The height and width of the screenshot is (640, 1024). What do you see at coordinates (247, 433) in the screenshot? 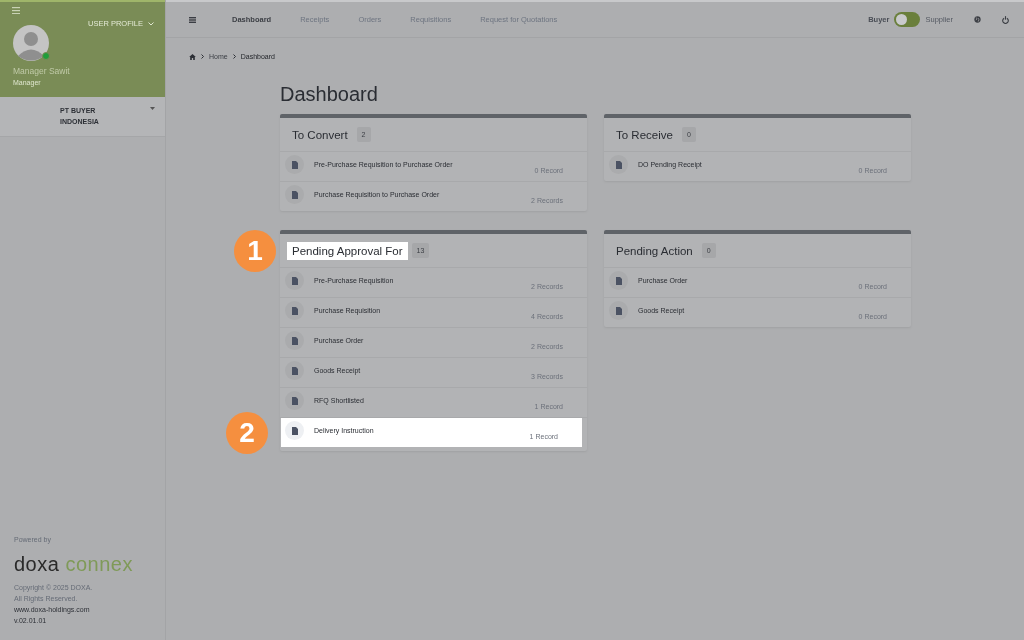
I see `step-marker: 2` at bounding box center [247, 433].